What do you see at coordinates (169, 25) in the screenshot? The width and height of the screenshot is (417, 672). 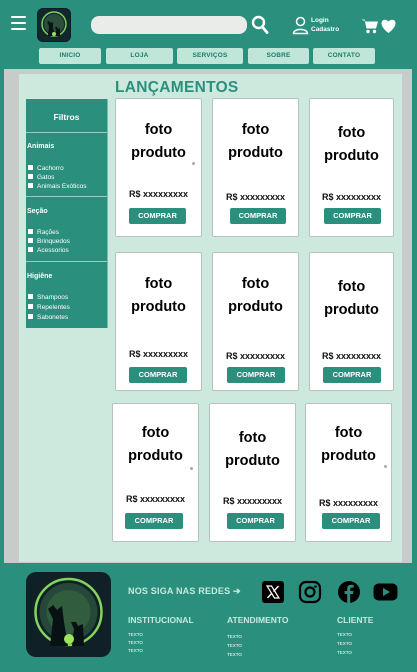 I see `search-input` at bounding box center [169, 25].